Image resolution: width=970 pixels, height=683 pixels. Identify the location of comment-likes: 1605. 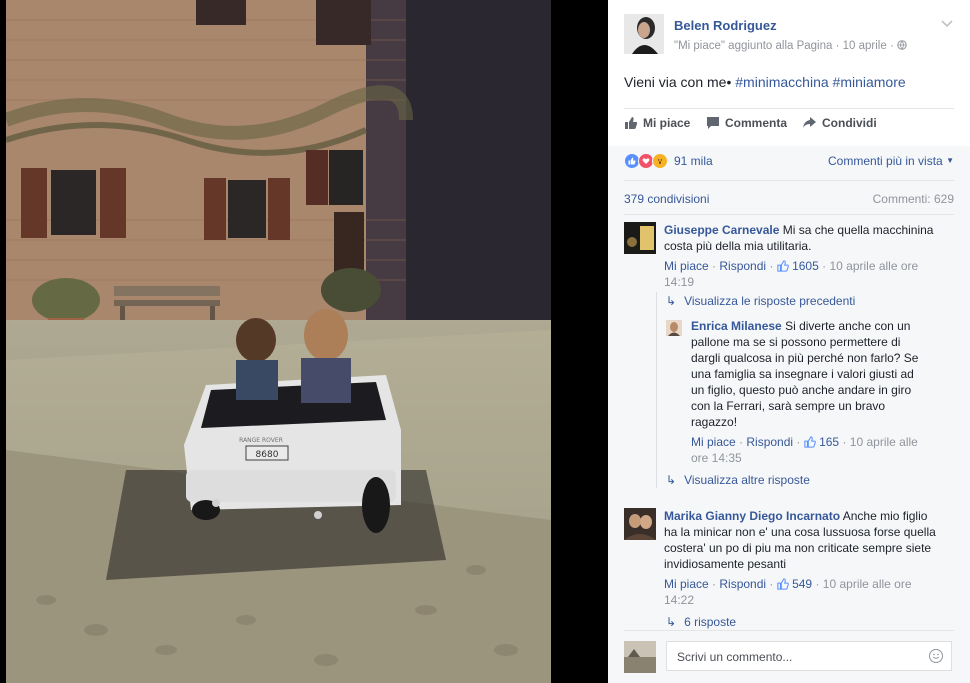
(799, 266).